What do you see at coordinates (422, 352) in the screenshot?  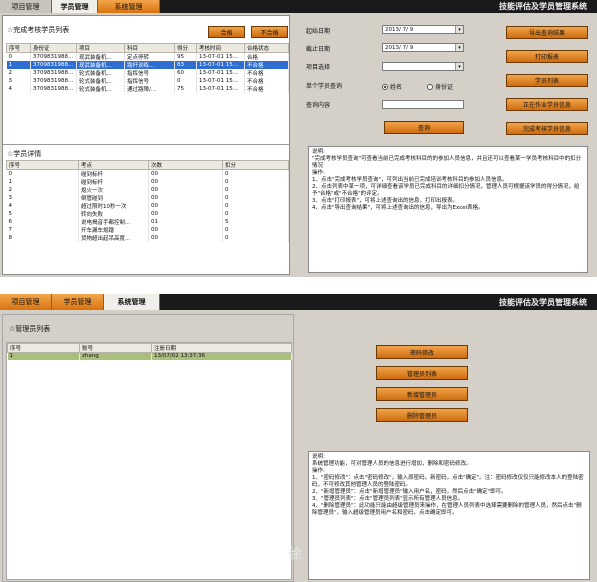 I see `change-password-button: 密码修改` at bounding box center [422, 352].